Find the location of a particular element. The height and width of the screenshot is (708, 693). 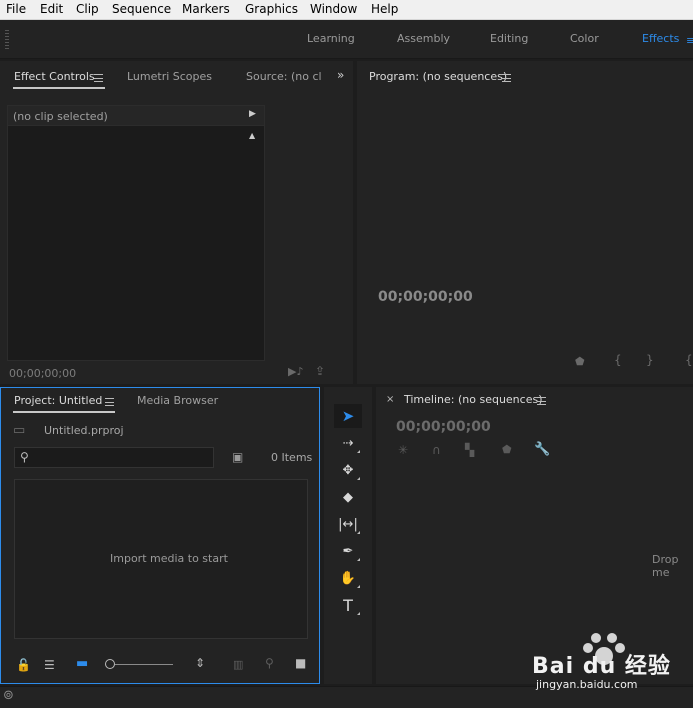

zoom-slider-track is located at coordinates (144, 664).